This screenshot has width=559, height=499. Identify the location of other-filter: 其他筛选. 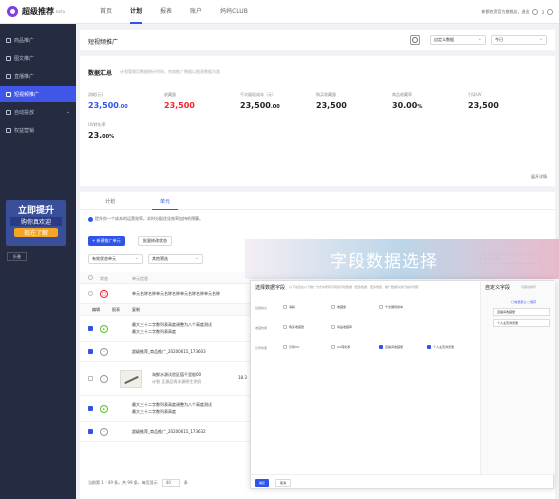
(175, 259).